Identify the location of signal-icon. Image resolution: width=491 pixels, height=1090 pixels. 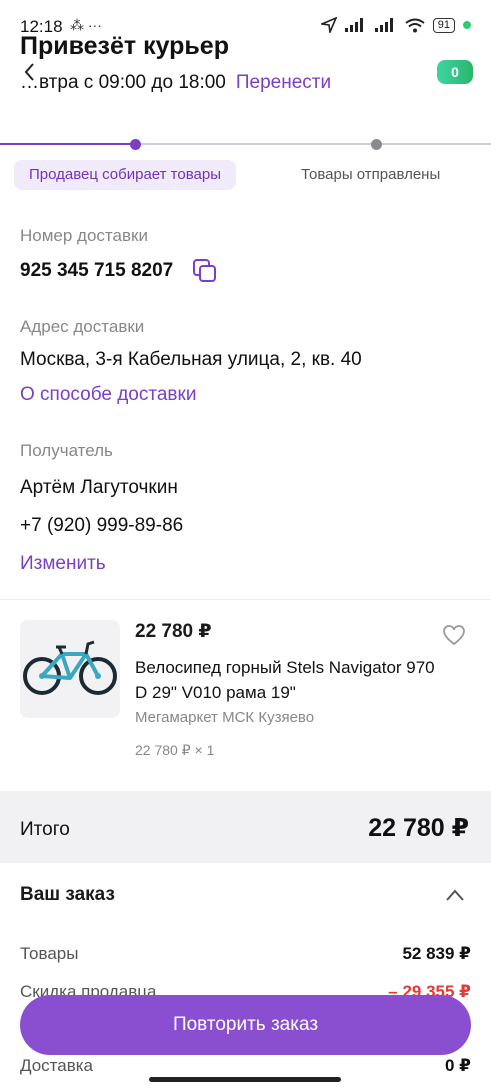
(353, 25).